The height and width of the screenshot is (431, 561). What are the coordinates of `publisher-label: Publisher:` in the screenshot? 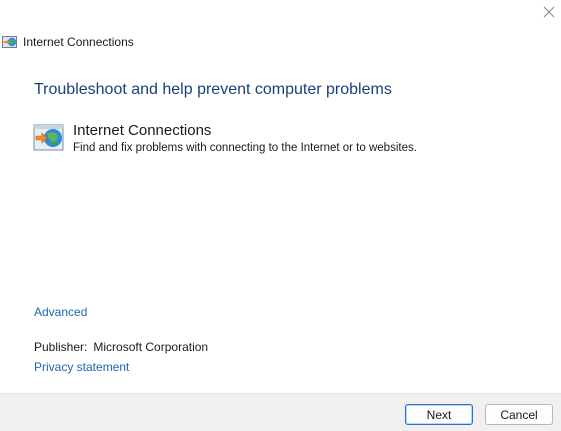 It's located at (61, 347).